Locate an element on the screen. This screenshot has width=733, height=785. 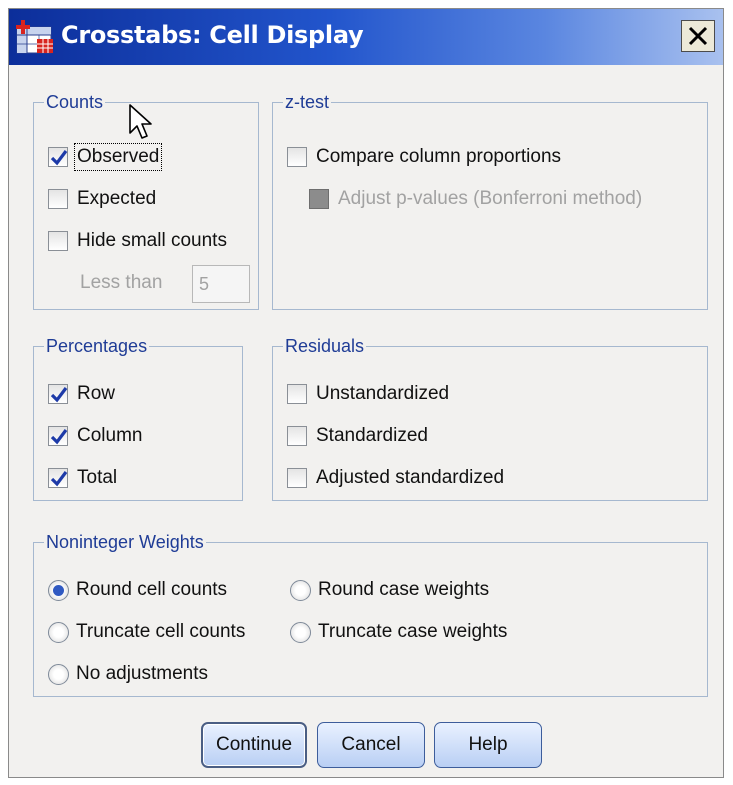
less-than-label: Less than is located at coordinates (121, 282).